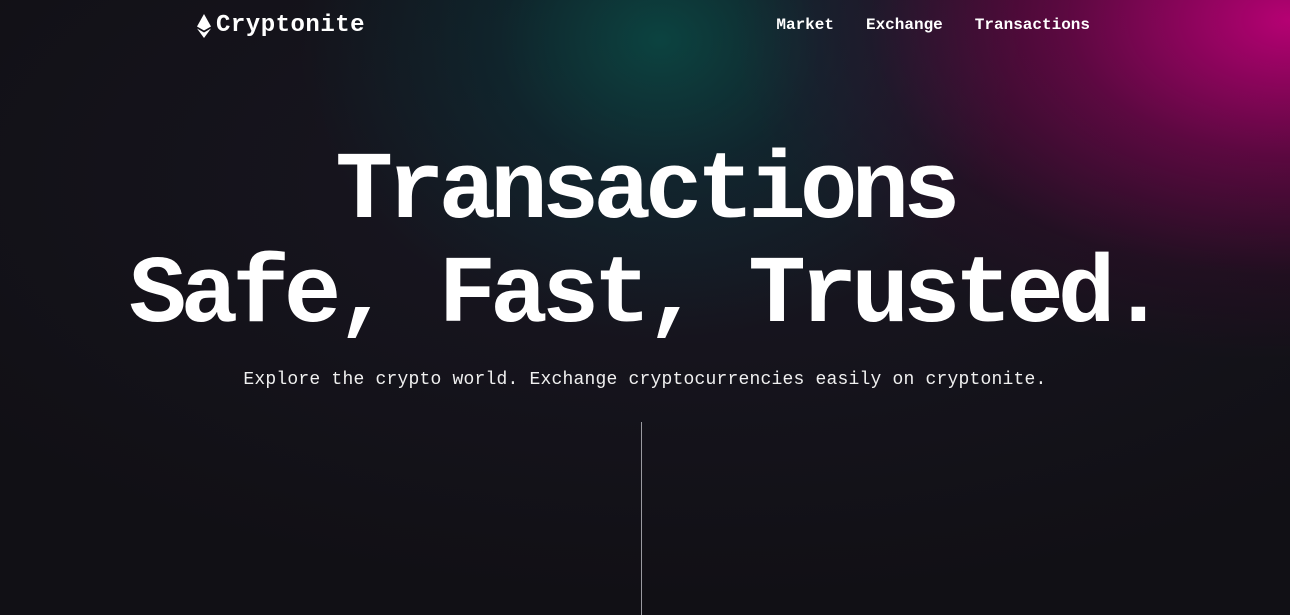 The width and height of the screenshot is (1290, 615). Describe the element at coordinates (645, 26) in the screenshot. I see `top-navbar: Cryptonite Market Exchange Transactions` at that location.